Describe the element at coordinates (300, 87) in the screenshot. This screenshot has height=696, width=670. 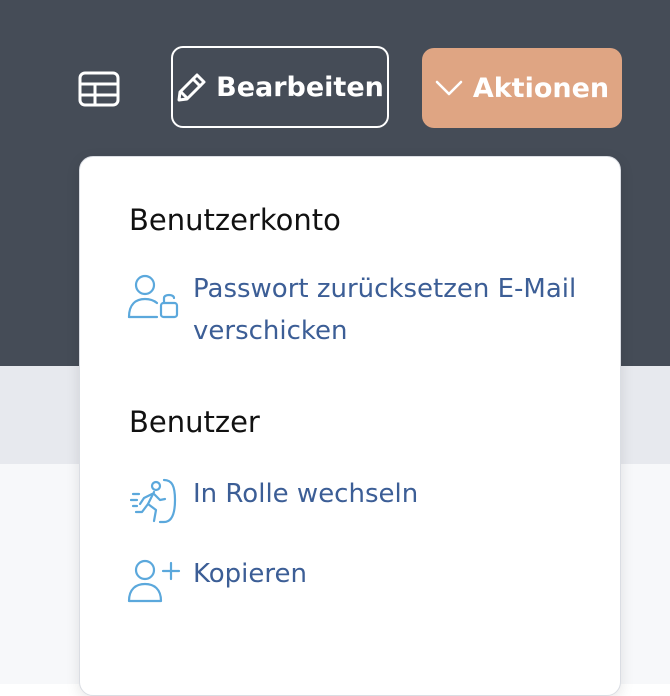
I see `edit-button-label: Bearbeiten` at that location.